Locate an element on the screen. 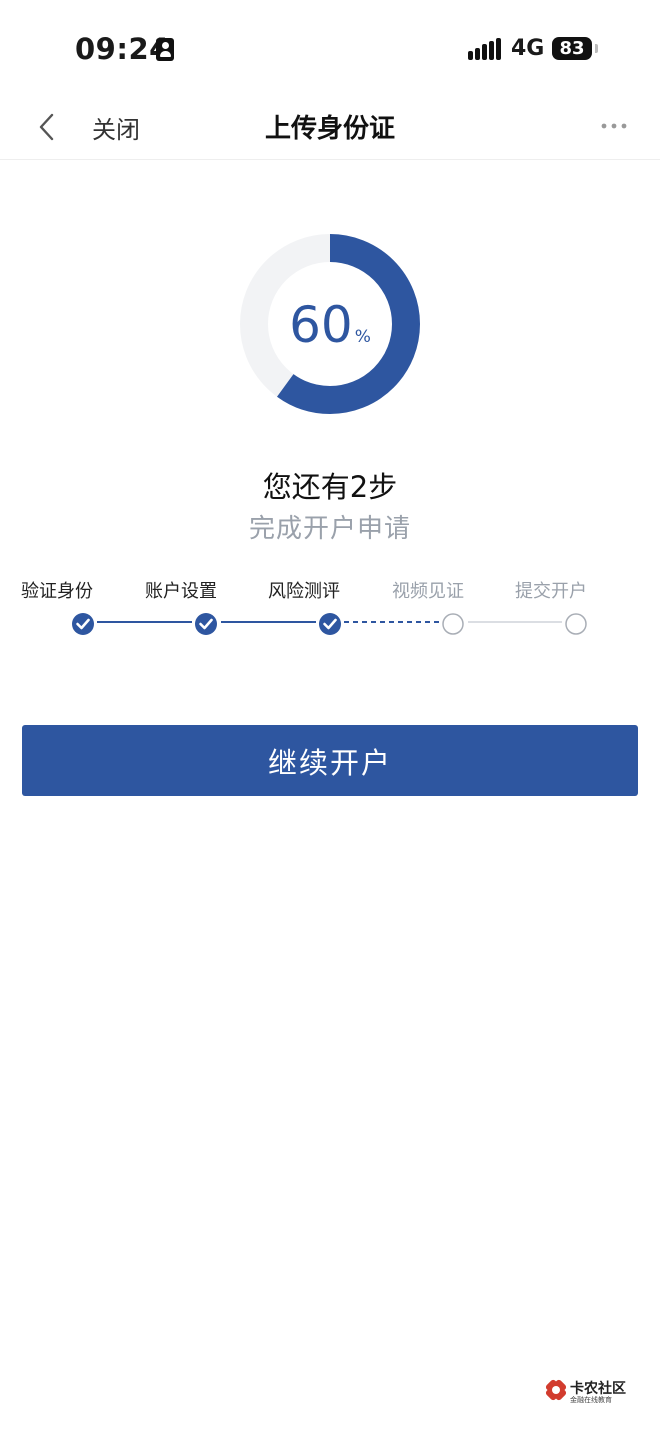  progress-value: 60 is located at coordinates (321, 325).